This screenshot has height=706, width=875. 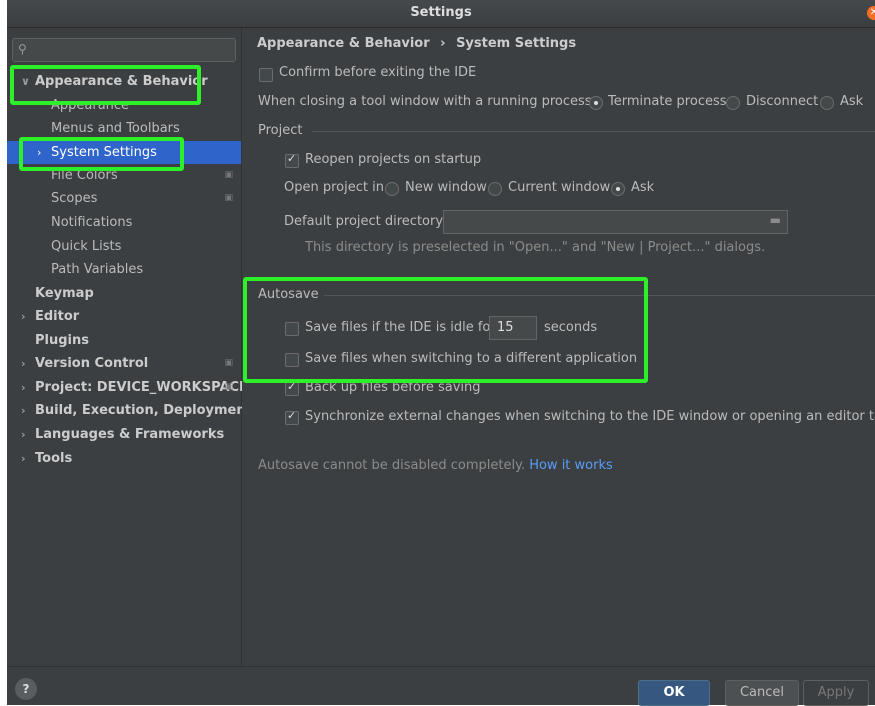 I want to click on how-it-works-link: How it works, so click(x=571, y=465).